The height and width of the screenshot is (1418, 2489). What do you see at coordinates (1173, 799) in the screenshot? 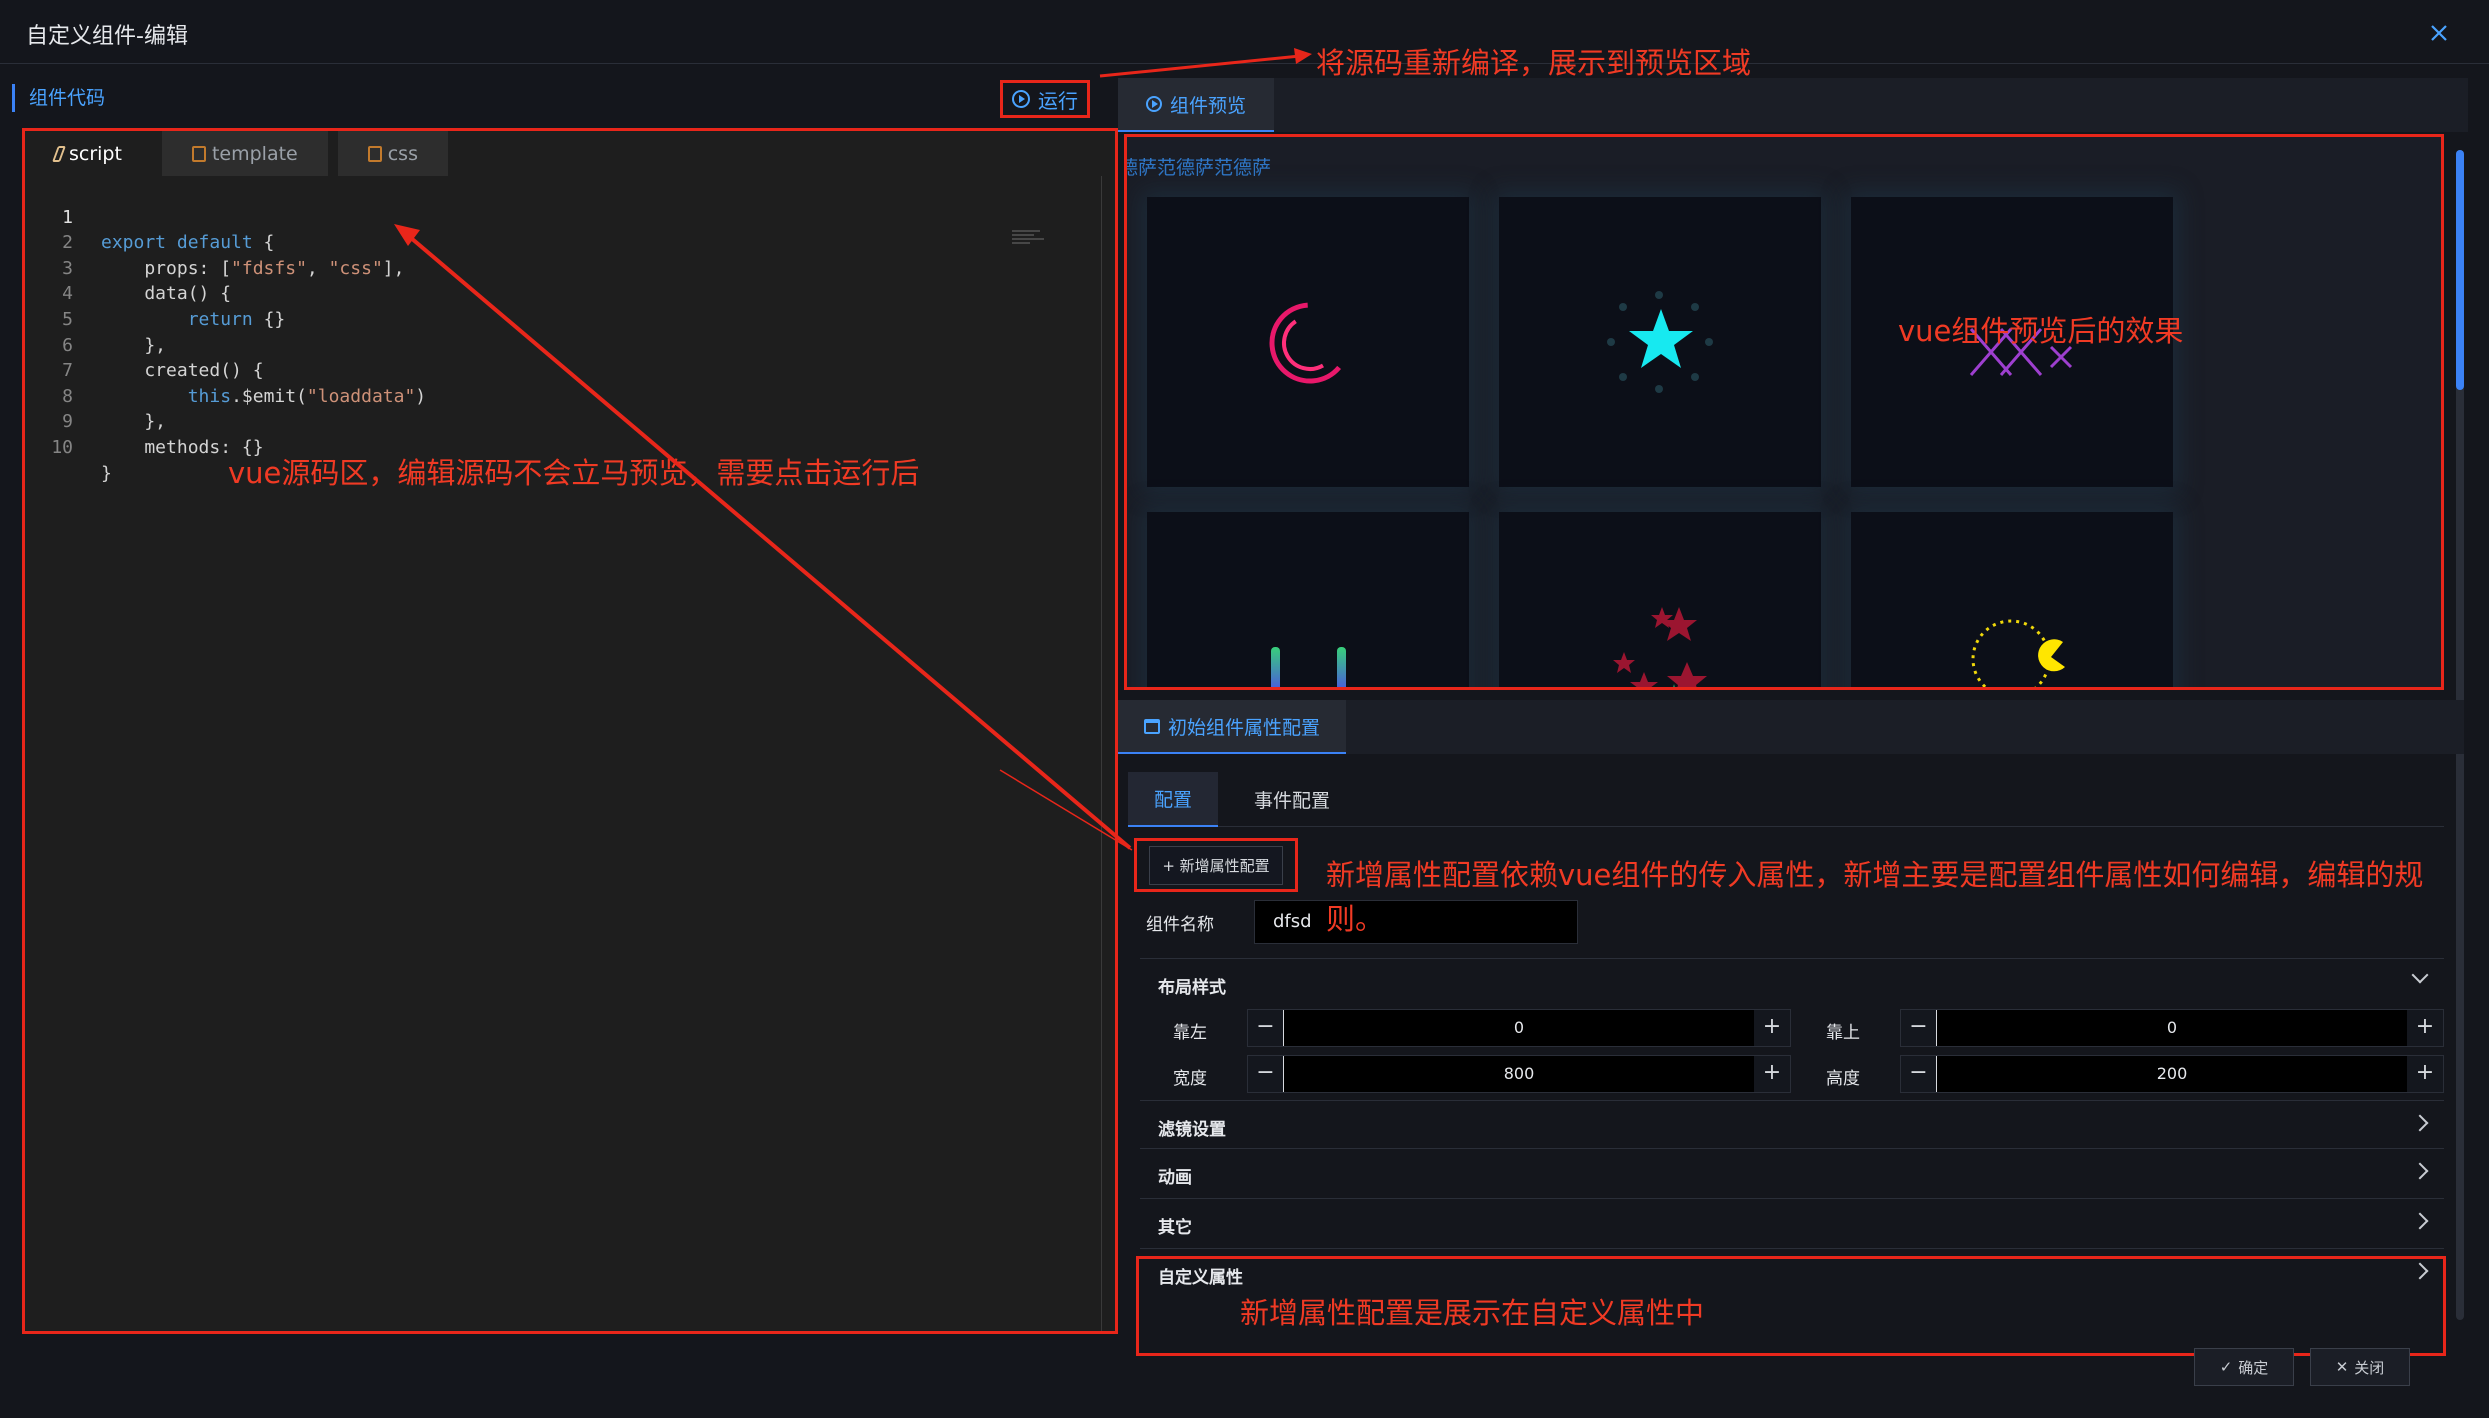
I see `tab-config: 配置` at bounding box center [1173, 799].